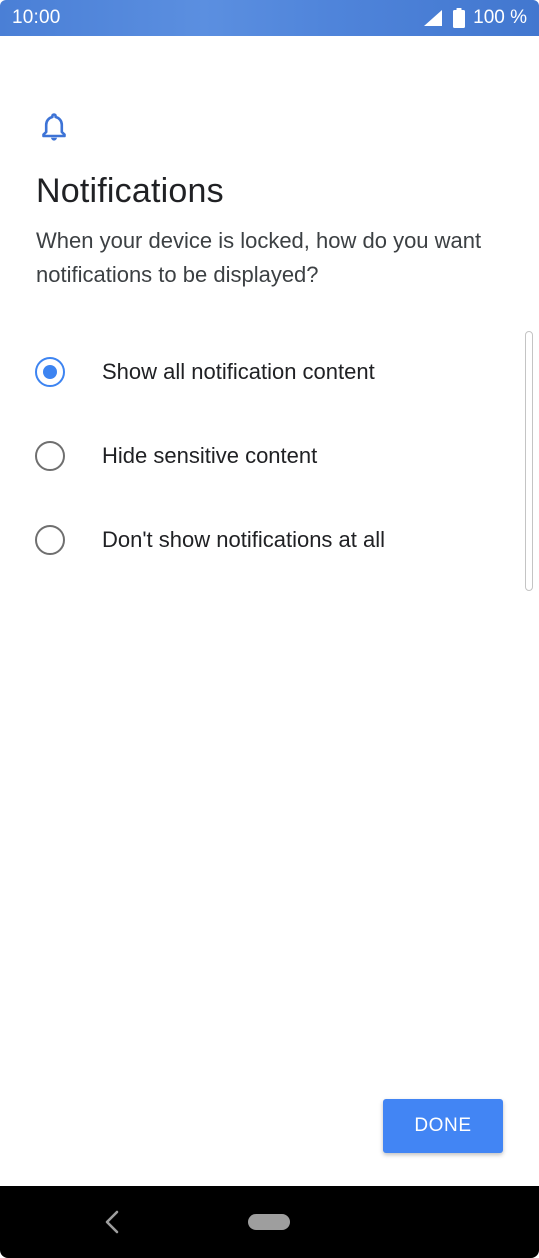 The height and width of the screenshot is (1258, 539). Describe the element at coordinates (443, 1126) in the screenshot. I see `done-button: DONE` at that location.